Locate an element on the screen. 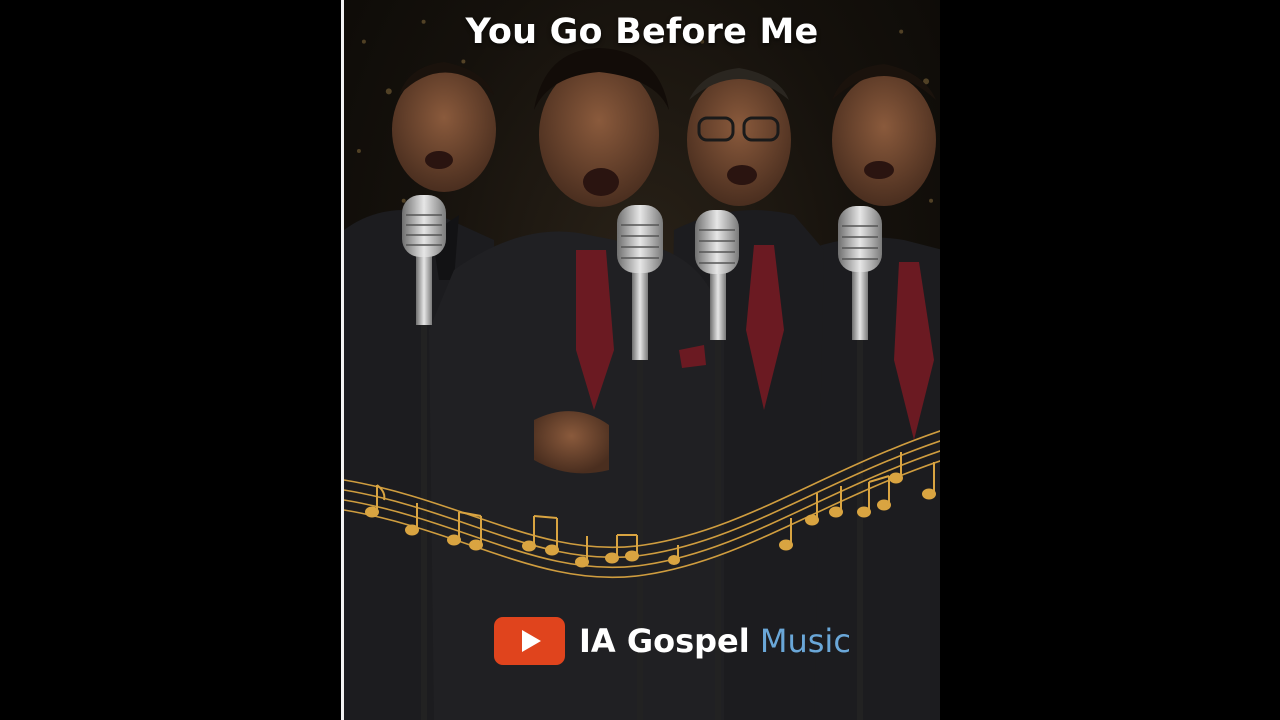 This screenshot has width=1280, height=720. channel-name-strong: IA Gospel is located at coordinates (664, 641).